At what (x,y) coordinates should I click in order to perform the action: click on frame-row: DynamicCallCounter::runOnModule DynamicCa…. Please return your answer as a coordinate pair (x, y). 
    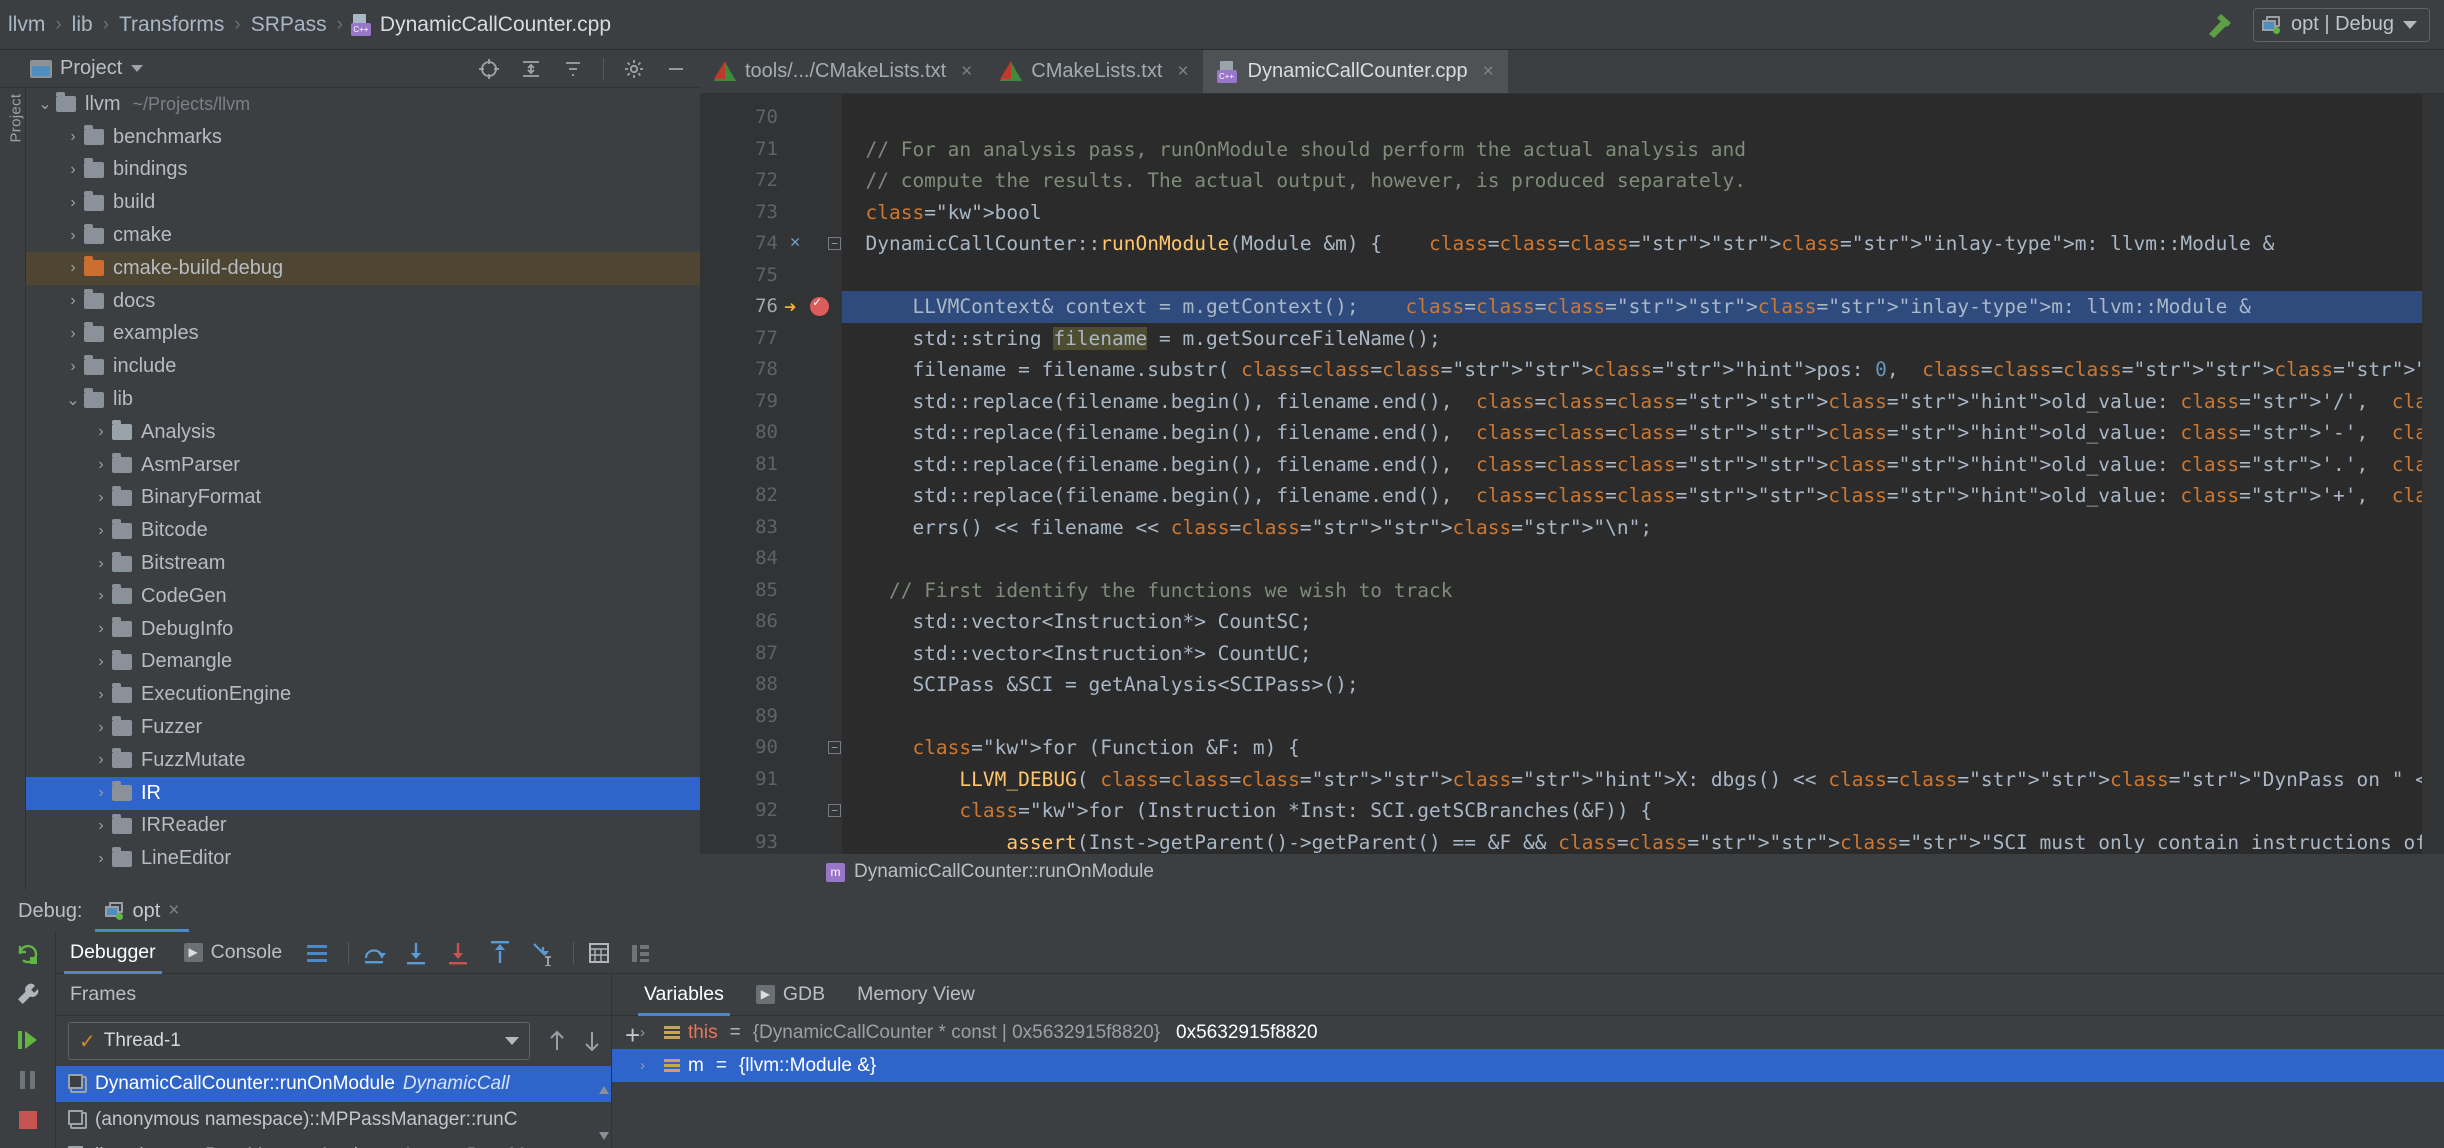
    Looking at the image, I should click on (334, 1084).